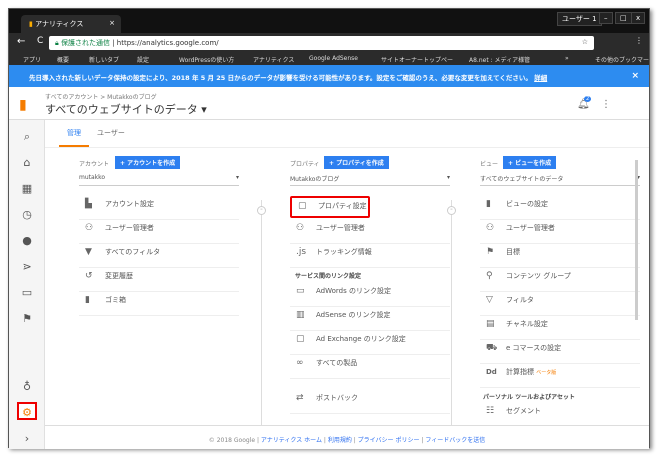 This screenshot has width=660, height=455. Describe the element at coordinates (623, 18) in the screenshot. I see `maximize-button: □` at that location.